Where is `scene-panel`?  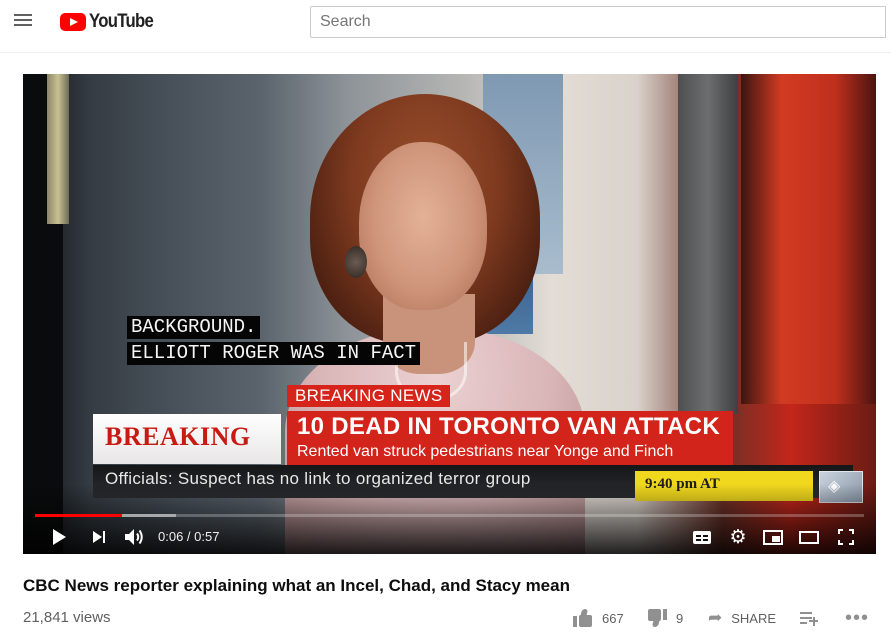
scene-panel is located at coordinates (708, 244).